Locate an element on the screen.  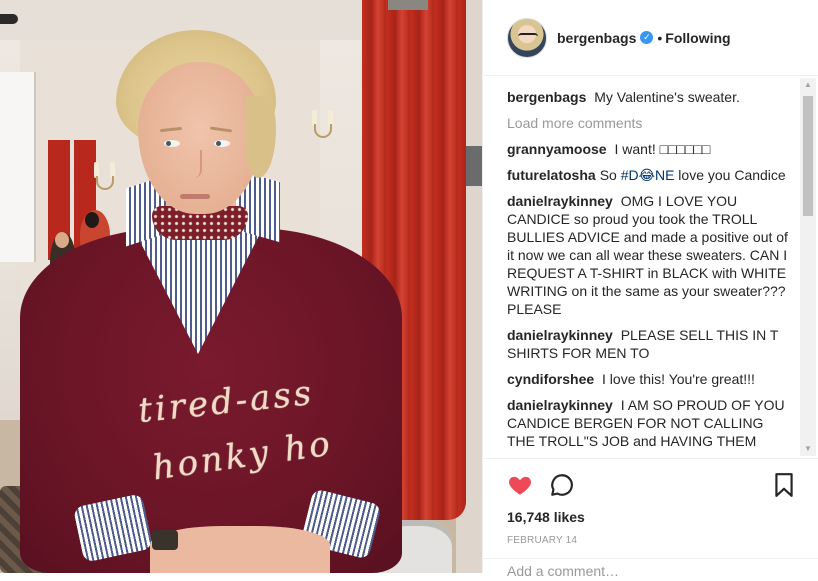
face is located at coordinates (200, 138).